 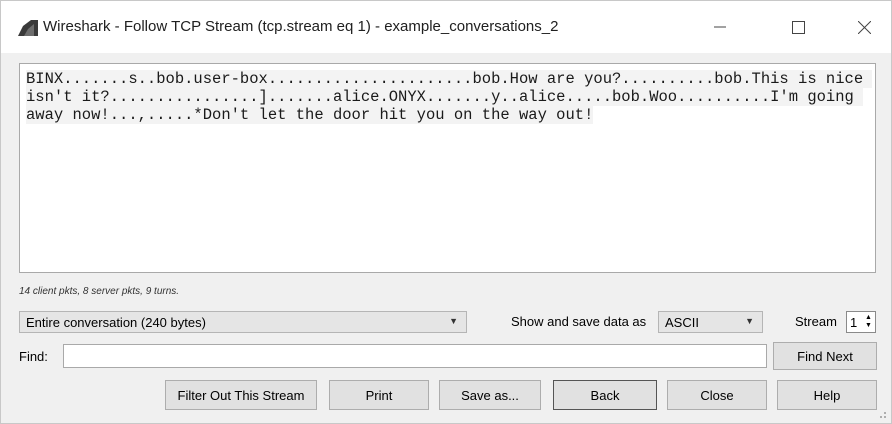 I want to click on find-label: Find:, so click(x=33, y=356).